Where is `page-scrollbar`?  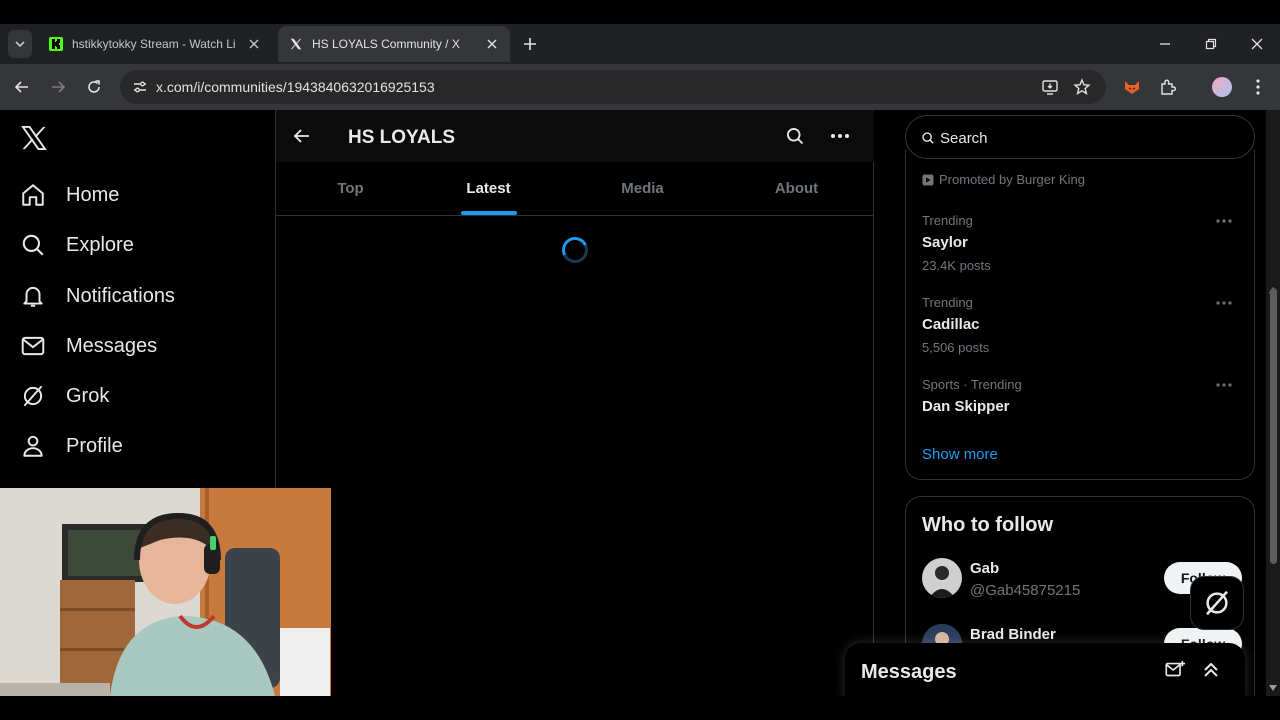
page-scrollbar is located at coordinates (1273, 403).